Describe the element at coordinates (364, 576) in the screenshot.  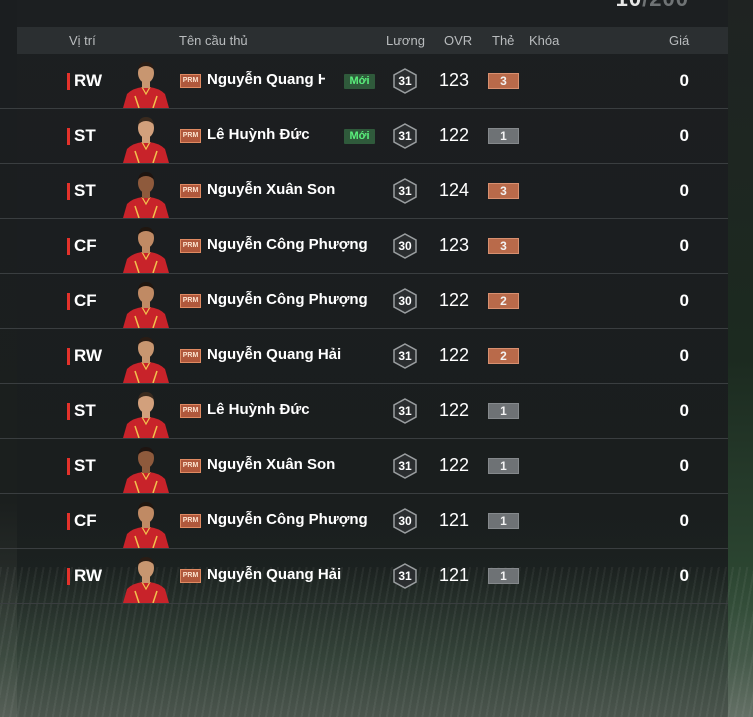
I see `table-row: RW PRM Nguyễn Quang Hải 31 121 1 0` at that location.